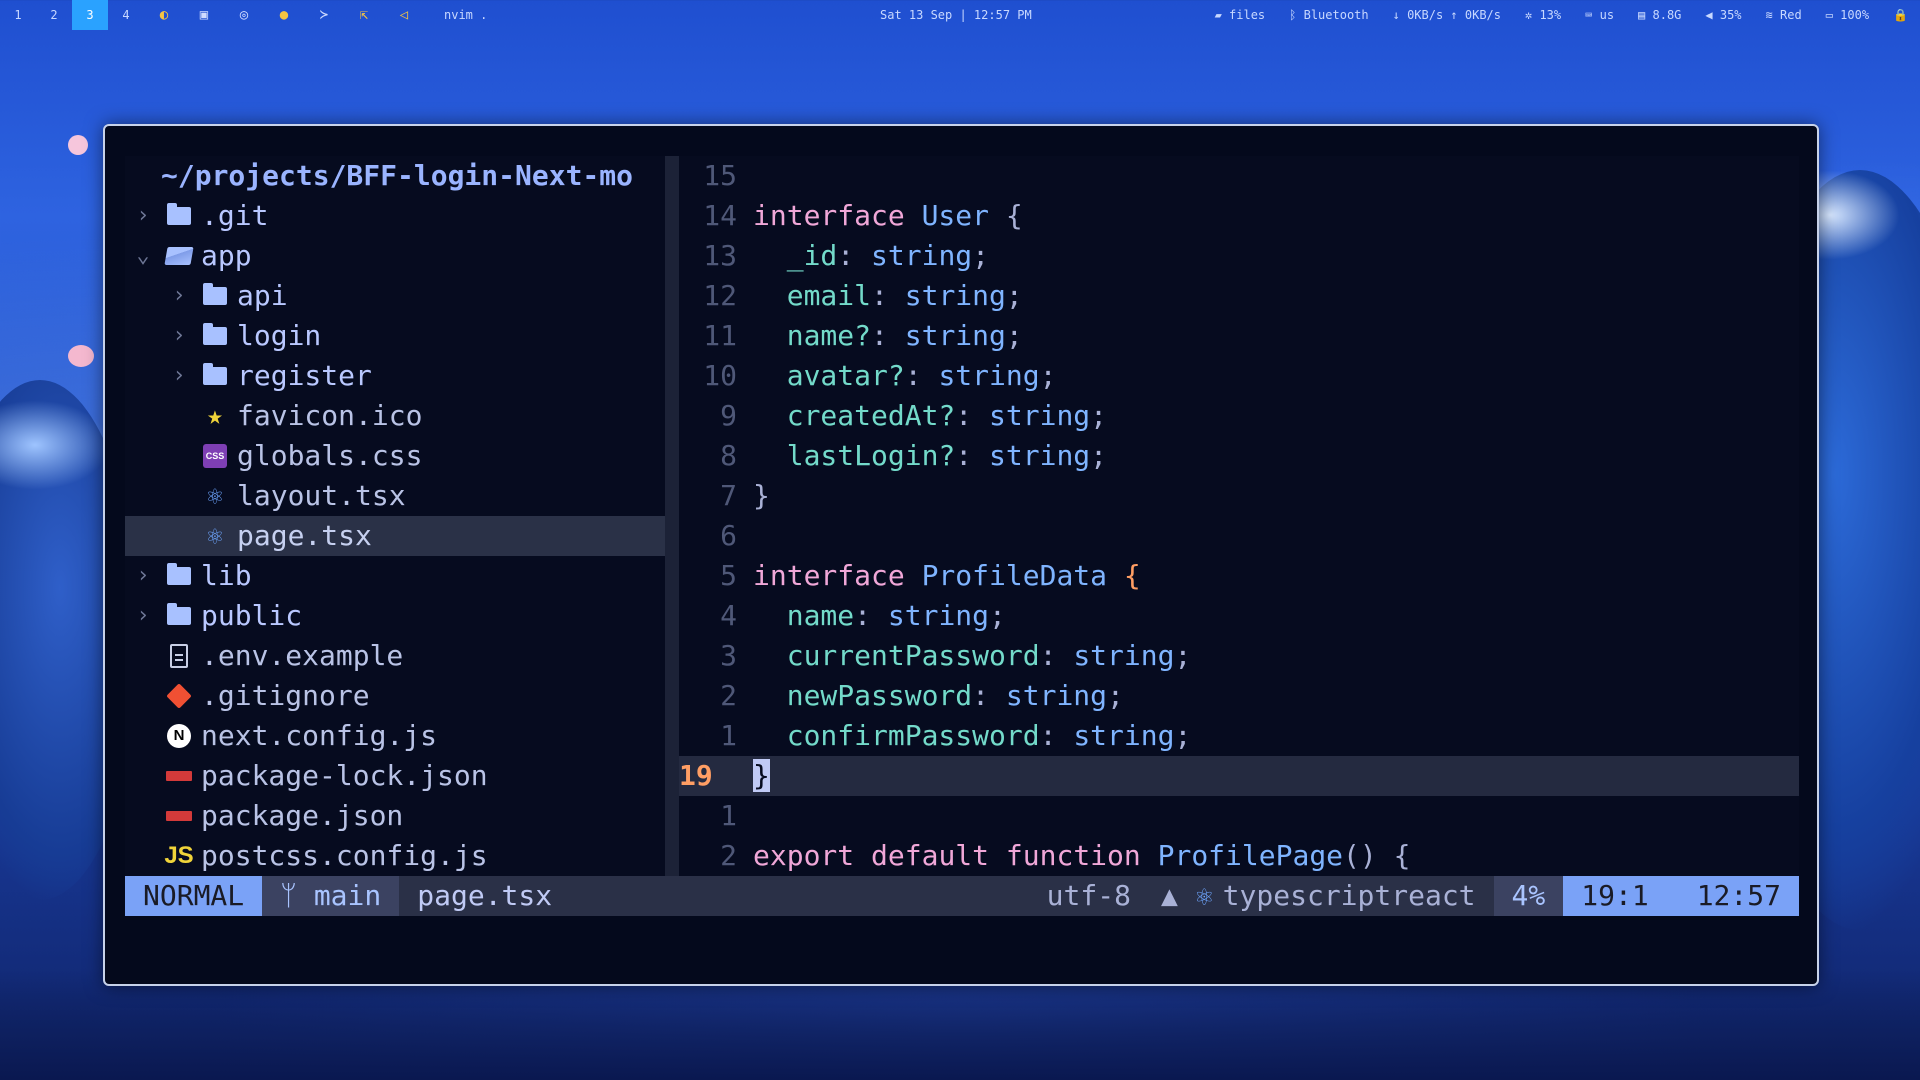 The width and height of the screenshot is (1920, 1080). Describe the element at coordinates (1239, 176) in the screenshot. I see `code-line: 15` at that location.